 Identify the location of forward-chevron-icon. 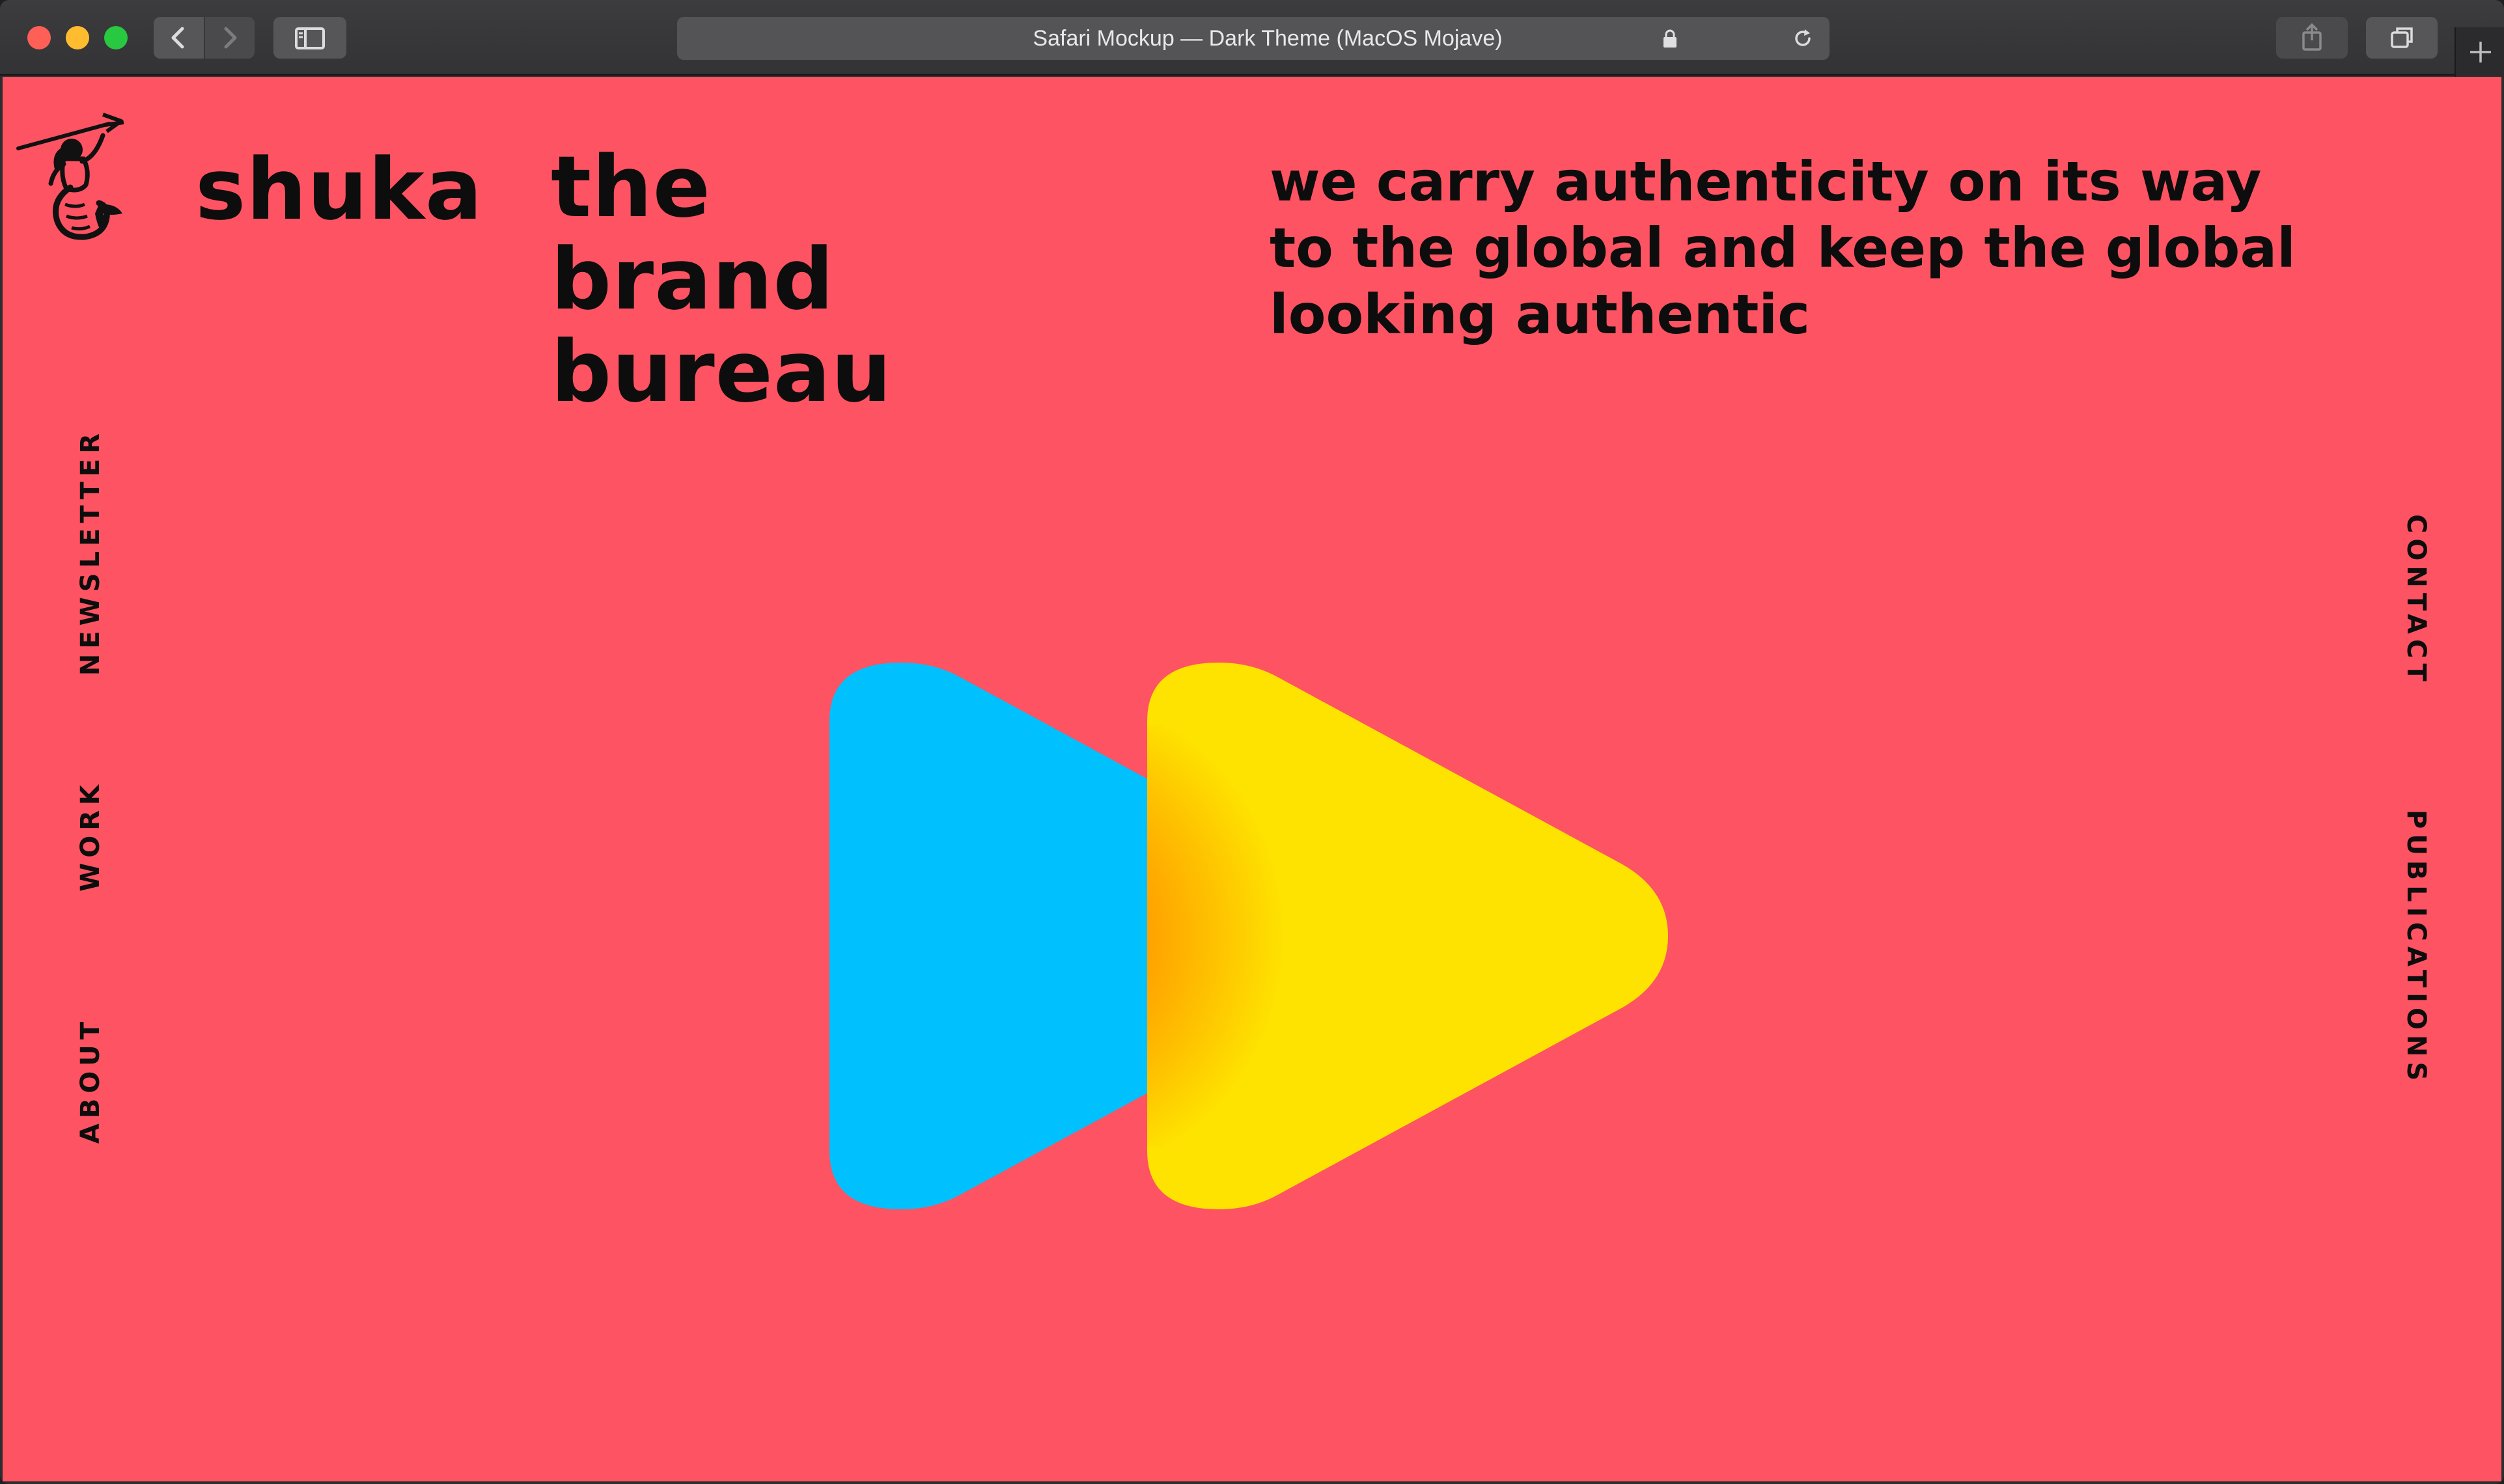
(230, 38).